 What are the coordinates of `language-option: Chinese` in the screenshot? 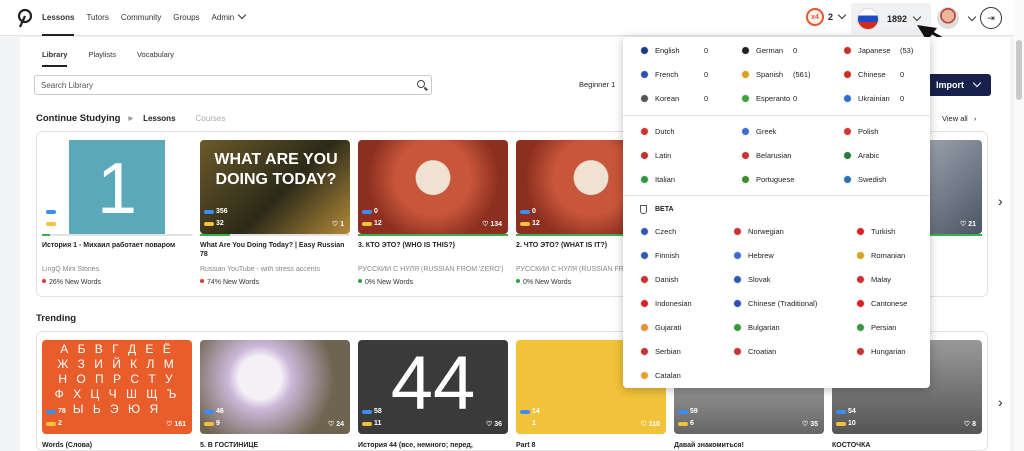 It's located at (864, 74).